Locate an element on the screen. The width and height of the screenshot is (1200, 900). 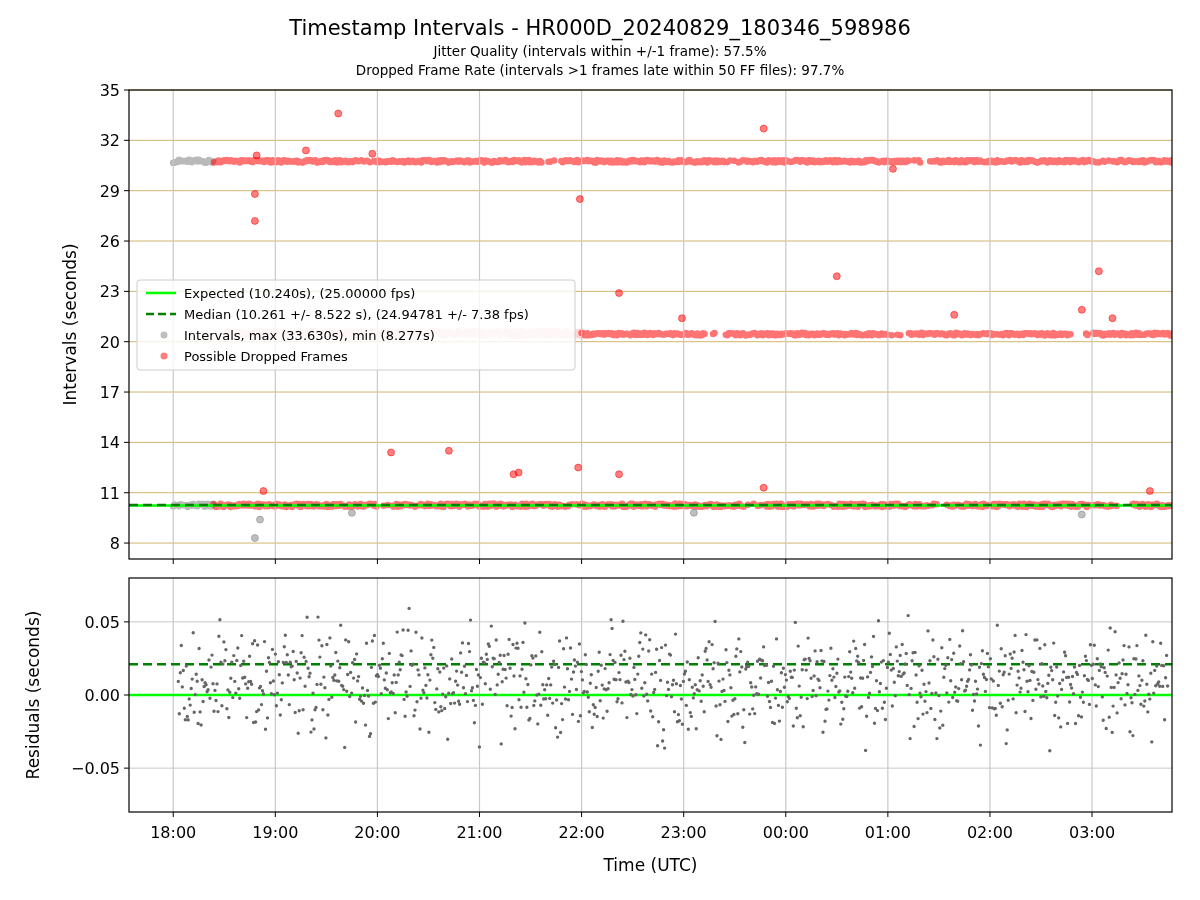
tick-label: 23 is located at coordinates (109, 292).